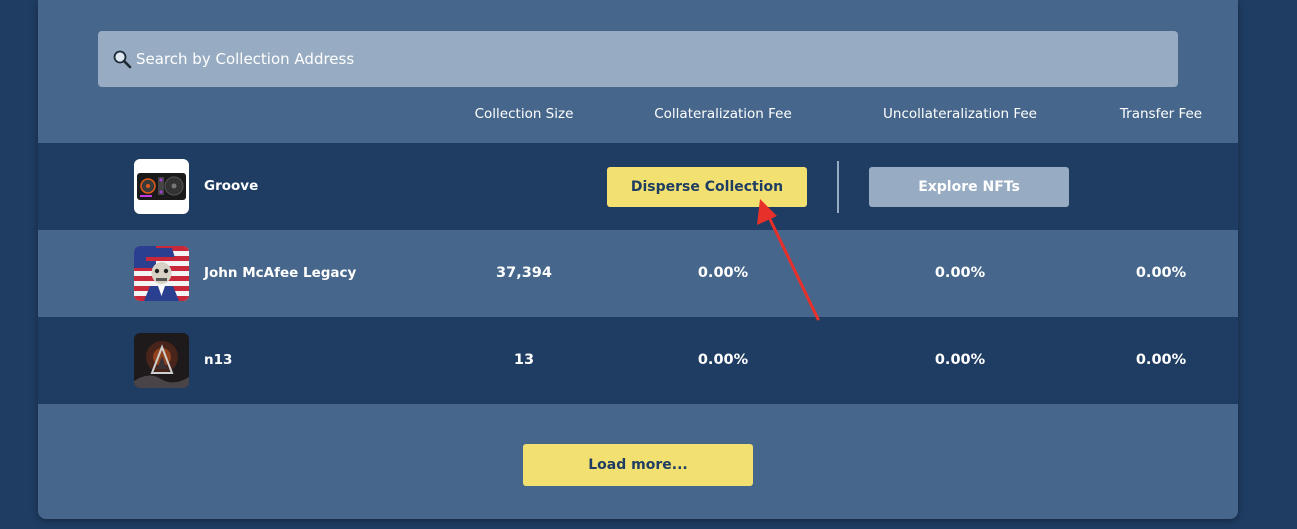 The height and width of the screenshot is (529, 1297). Describe the element at coordinates (161, 186) in the screenshot. I see `collection-avatar-groove` at that location.